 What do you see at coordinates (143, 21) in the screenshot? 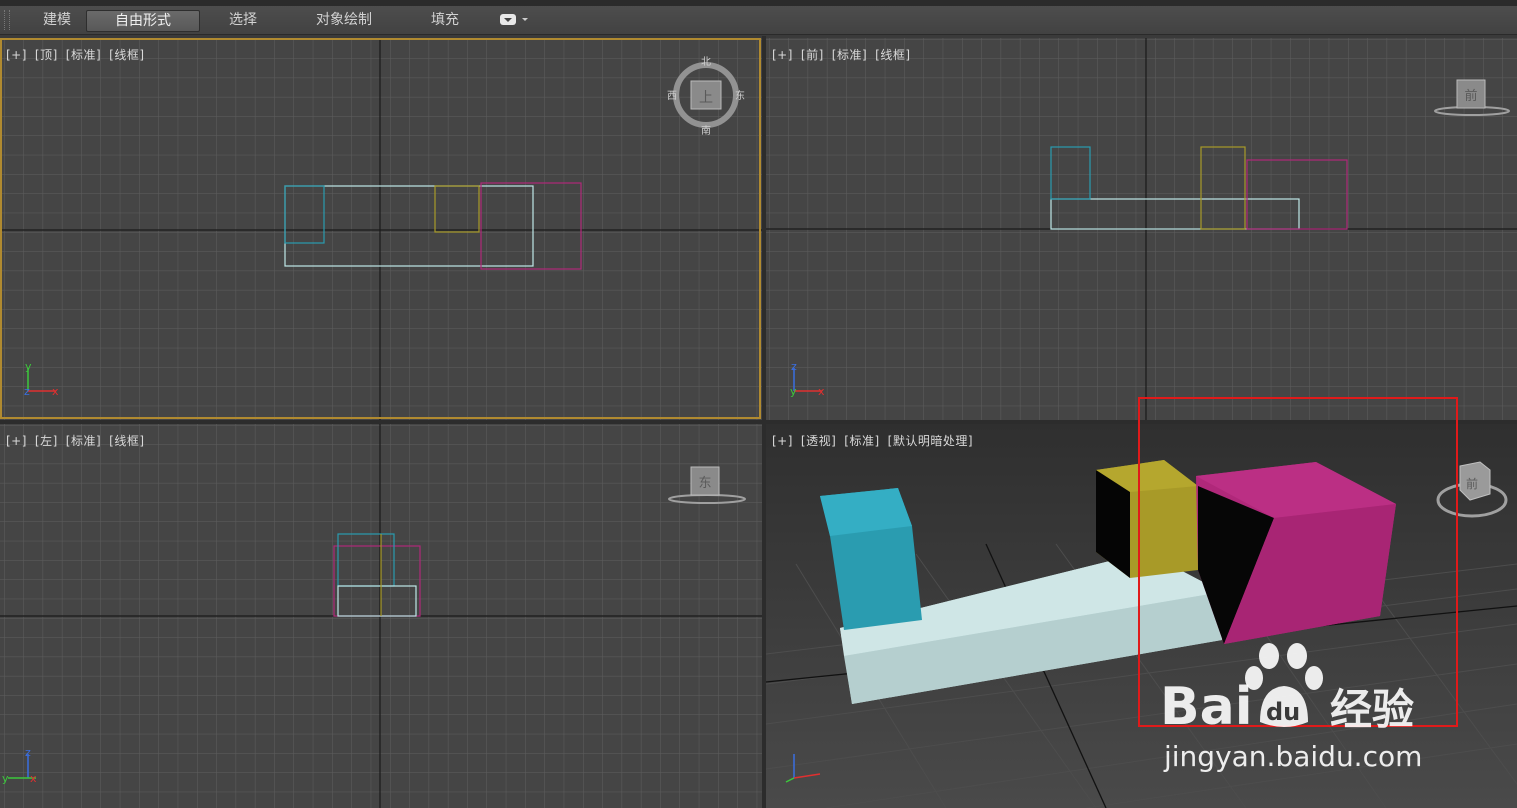
I see `tab-freeform: 自由形式` at bounding box center [143, 21].